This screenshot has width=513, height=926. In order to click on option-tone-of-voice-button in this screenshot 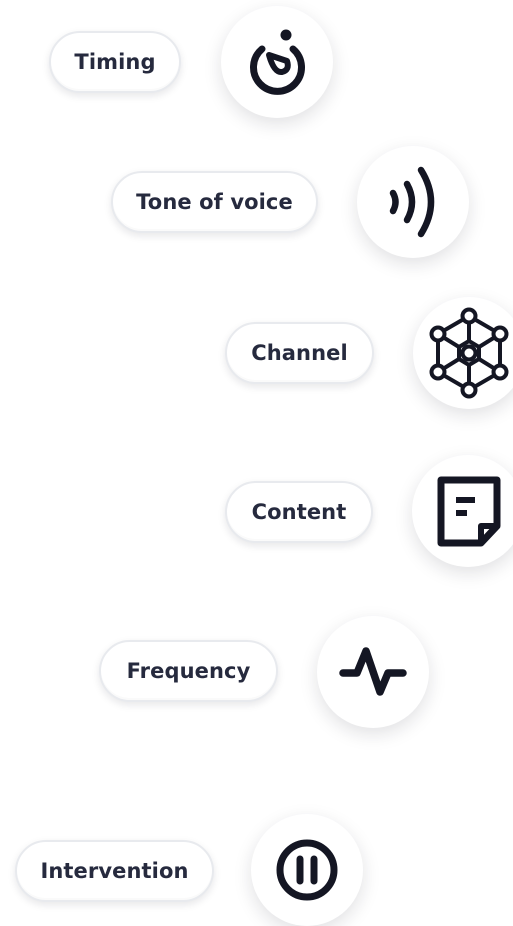, I will do `click(413, 202)`.